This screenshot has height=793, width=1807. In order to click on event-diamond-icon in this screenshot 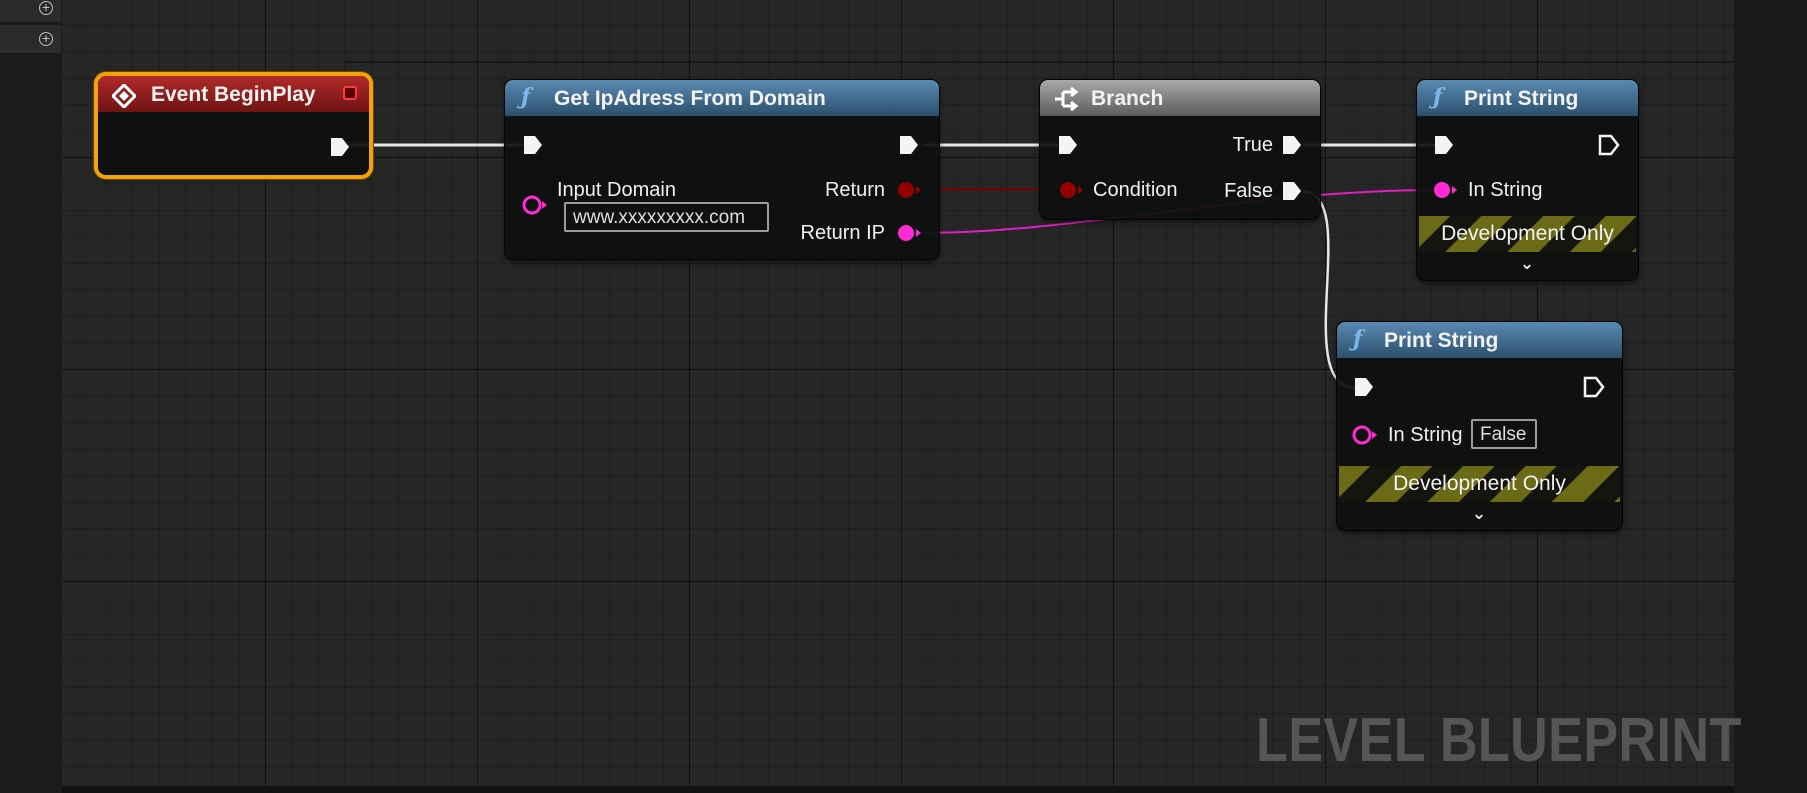, I will do `click(124, 96)`.